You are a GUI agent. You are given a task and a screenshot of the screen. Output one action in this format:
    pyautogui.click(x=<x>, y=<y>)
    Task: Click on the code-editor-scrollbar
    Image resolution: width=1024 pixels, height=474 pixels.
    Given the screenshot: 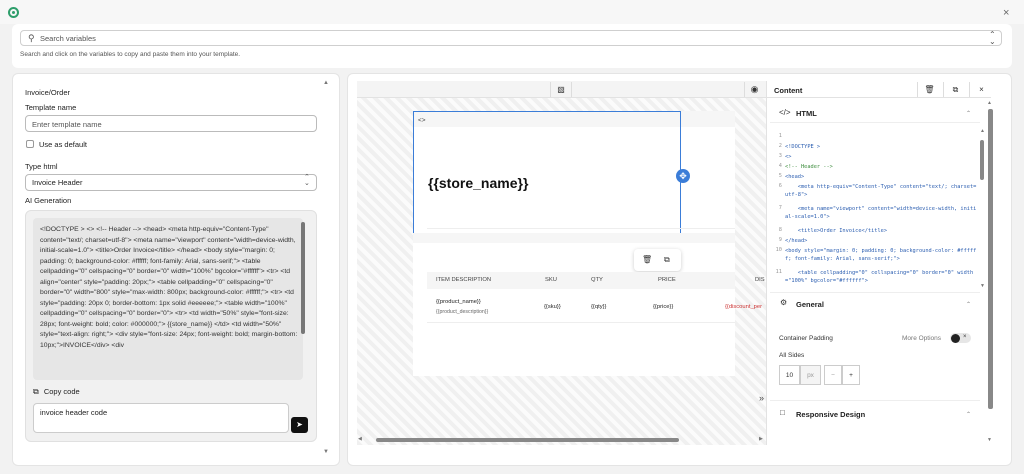 What is the action you would take?
    pyautogui.click(x=982, y=160)
    